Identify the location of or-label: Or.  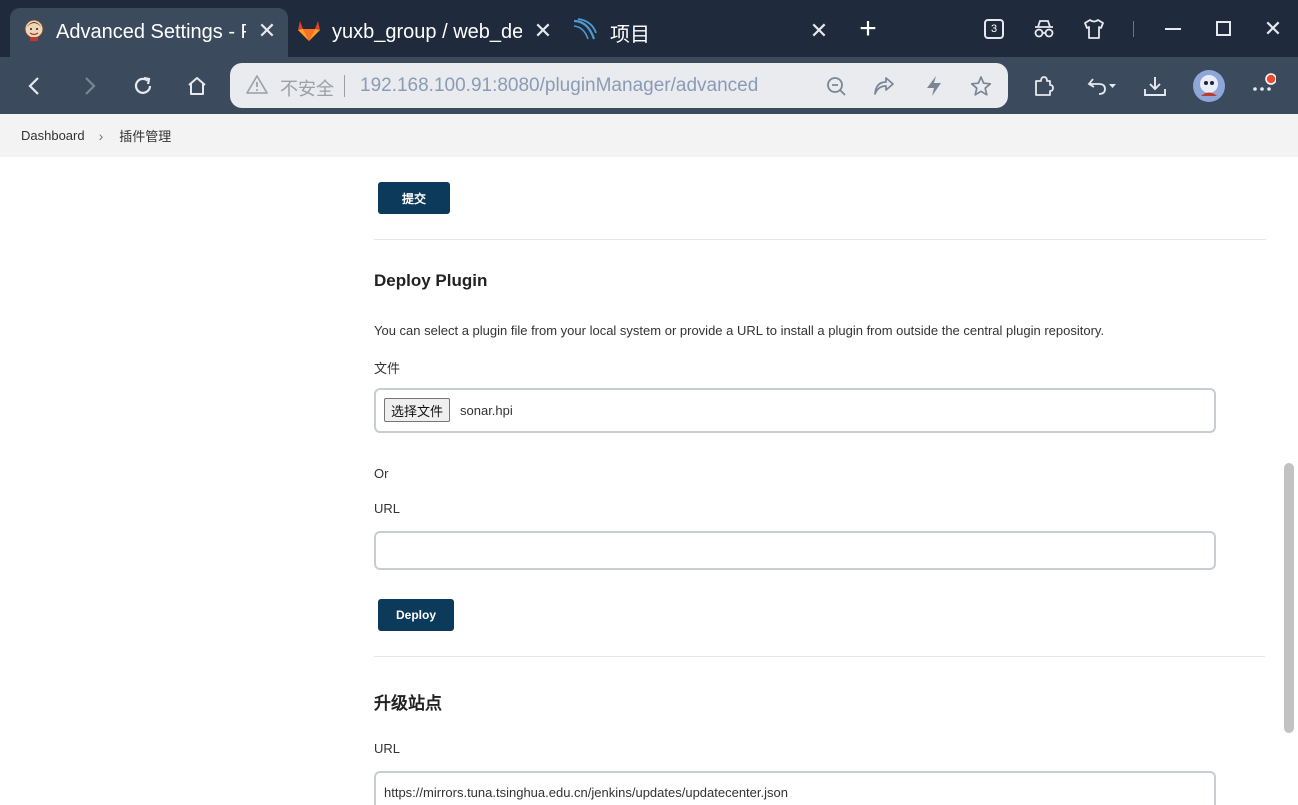
(381, 473).